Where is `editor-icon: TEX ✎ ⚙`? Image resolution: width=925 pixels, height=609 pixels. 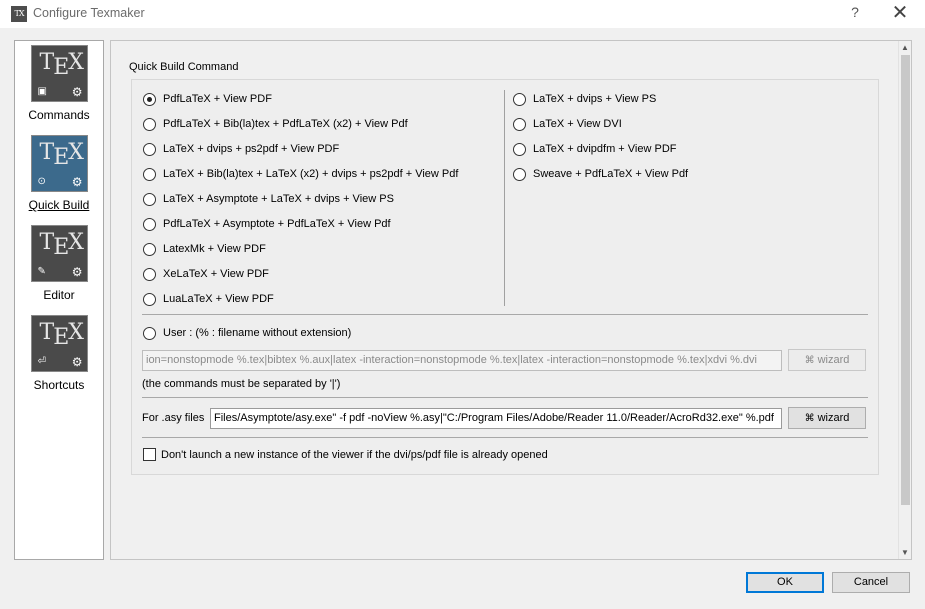
editor-icon: TEX ✎ ⚙ is located at coordinates (59, 253).